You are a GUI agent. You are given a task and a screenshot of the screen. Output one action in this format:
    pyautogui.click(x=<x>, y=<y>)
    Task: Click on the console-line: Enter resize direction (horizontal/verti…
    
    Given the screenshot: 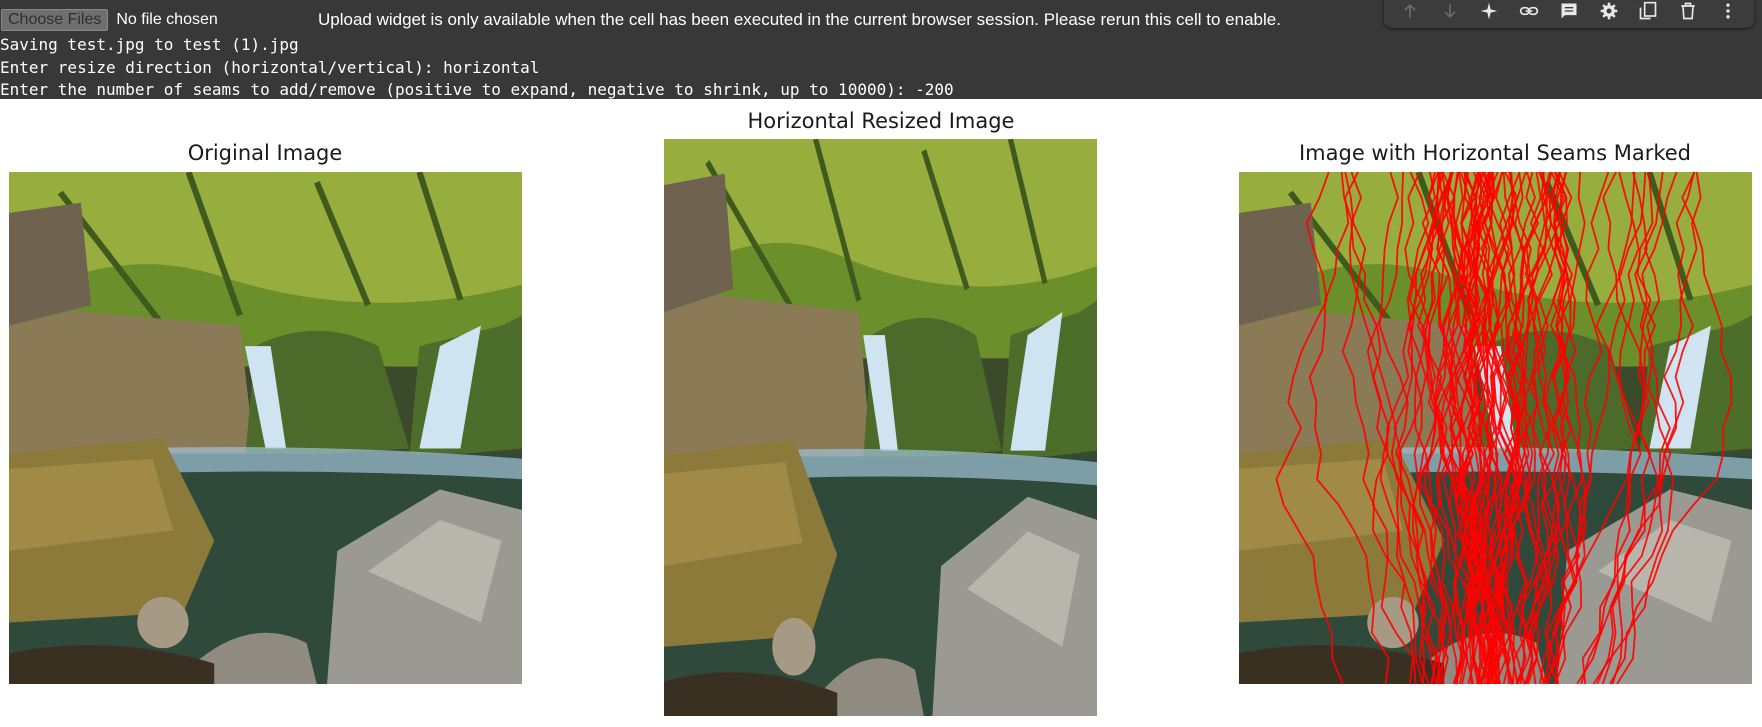 What is the action you would take?
    pyautogui.click(x=270, y=67)
    